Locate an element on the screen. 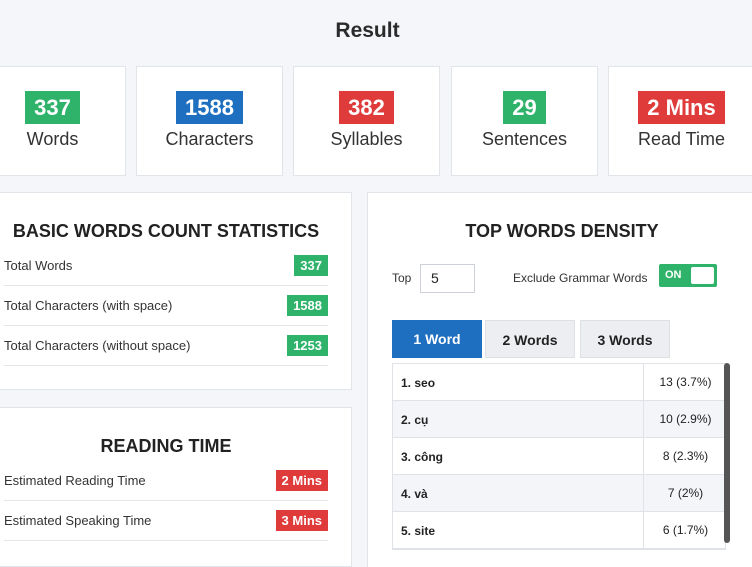  stat-card-read-time: 2 Mins Read Time is located at coordinates (680, 121).